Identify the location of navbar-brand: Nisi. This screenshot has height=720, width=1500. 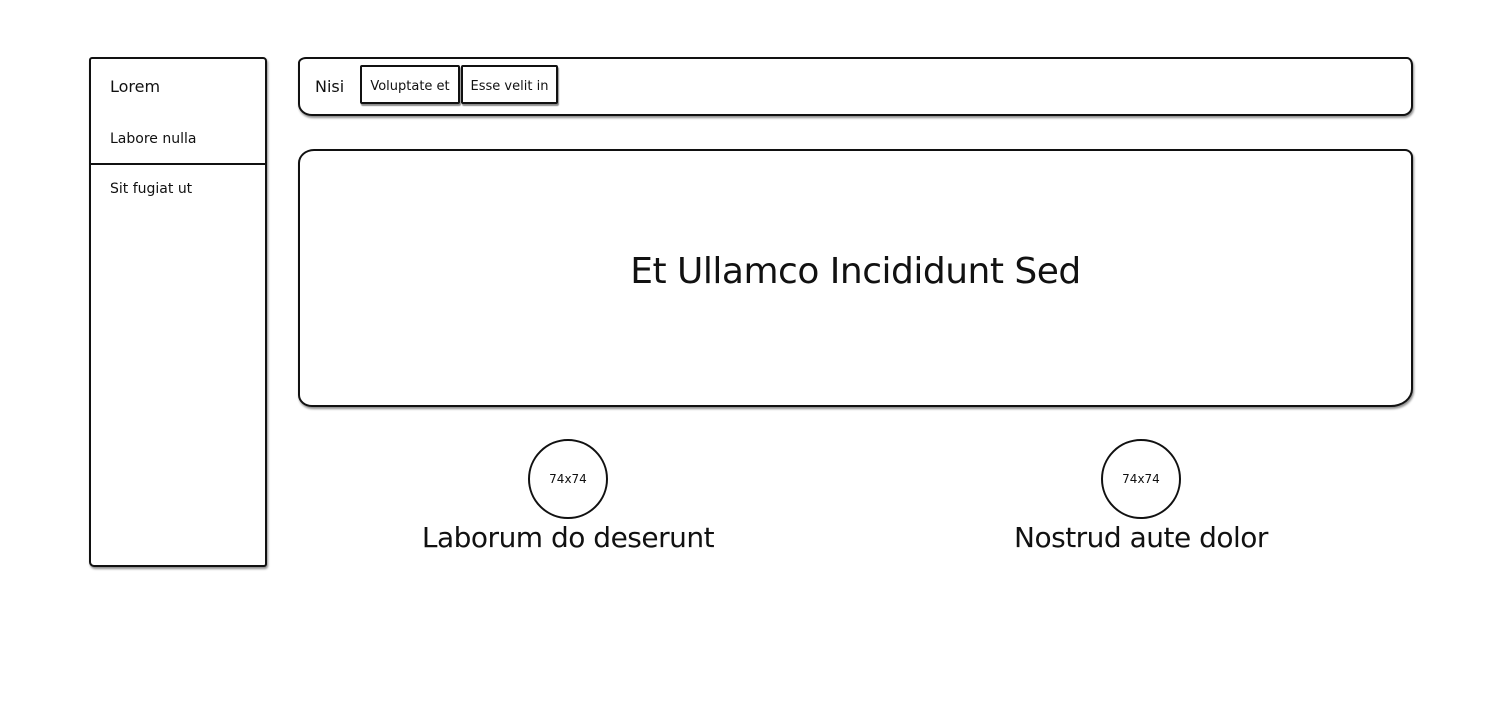
(329, 86).